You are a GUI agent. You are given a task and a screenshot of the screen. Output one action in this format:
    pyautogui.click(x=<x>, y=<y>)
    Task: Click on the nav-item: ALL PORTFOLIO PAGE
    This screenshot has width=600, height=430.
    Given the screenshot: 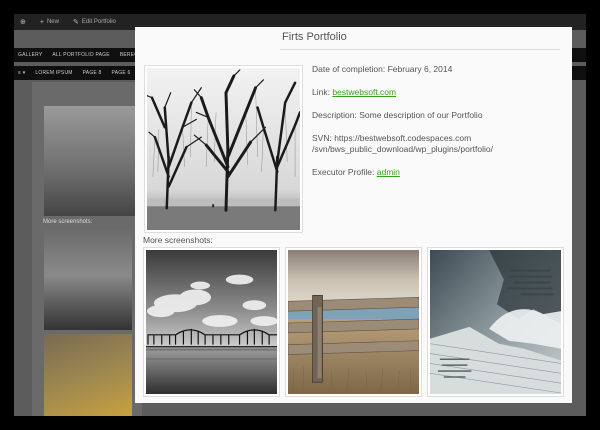 What is the action you would take?
    pyautogui.click(x=80, y=55)
    